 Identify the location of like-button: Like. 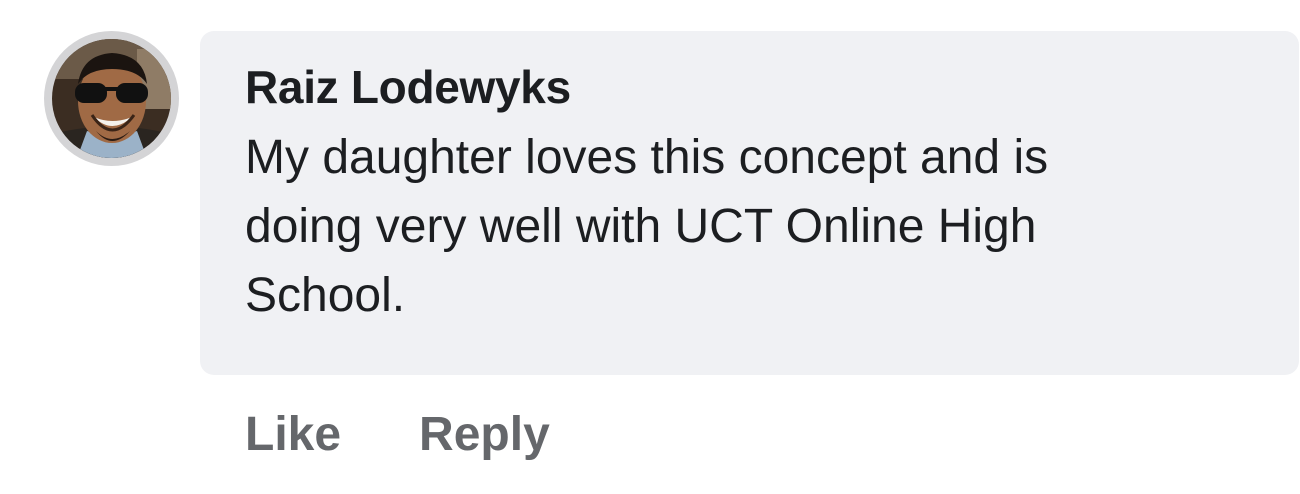
(293, 435).